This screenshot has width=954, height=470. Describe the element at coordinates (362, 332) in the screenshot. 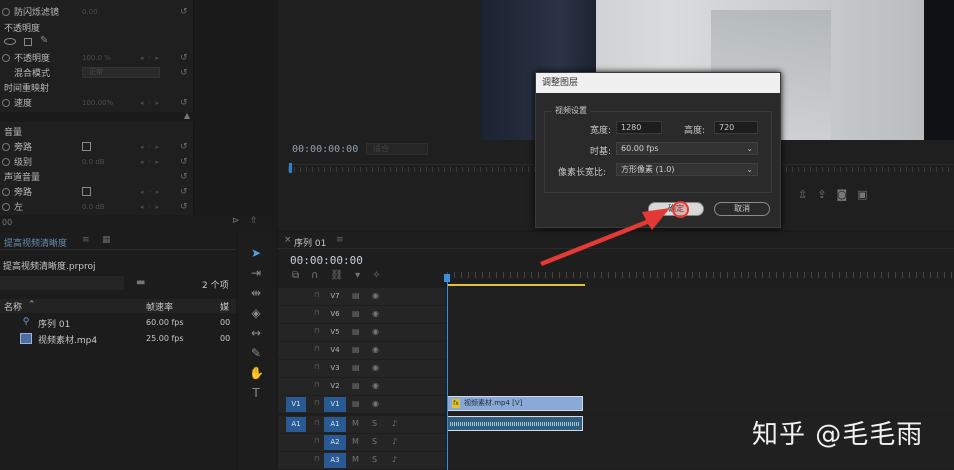

I see `track-header: ⊓ V5 ▤ ◉` at that location.